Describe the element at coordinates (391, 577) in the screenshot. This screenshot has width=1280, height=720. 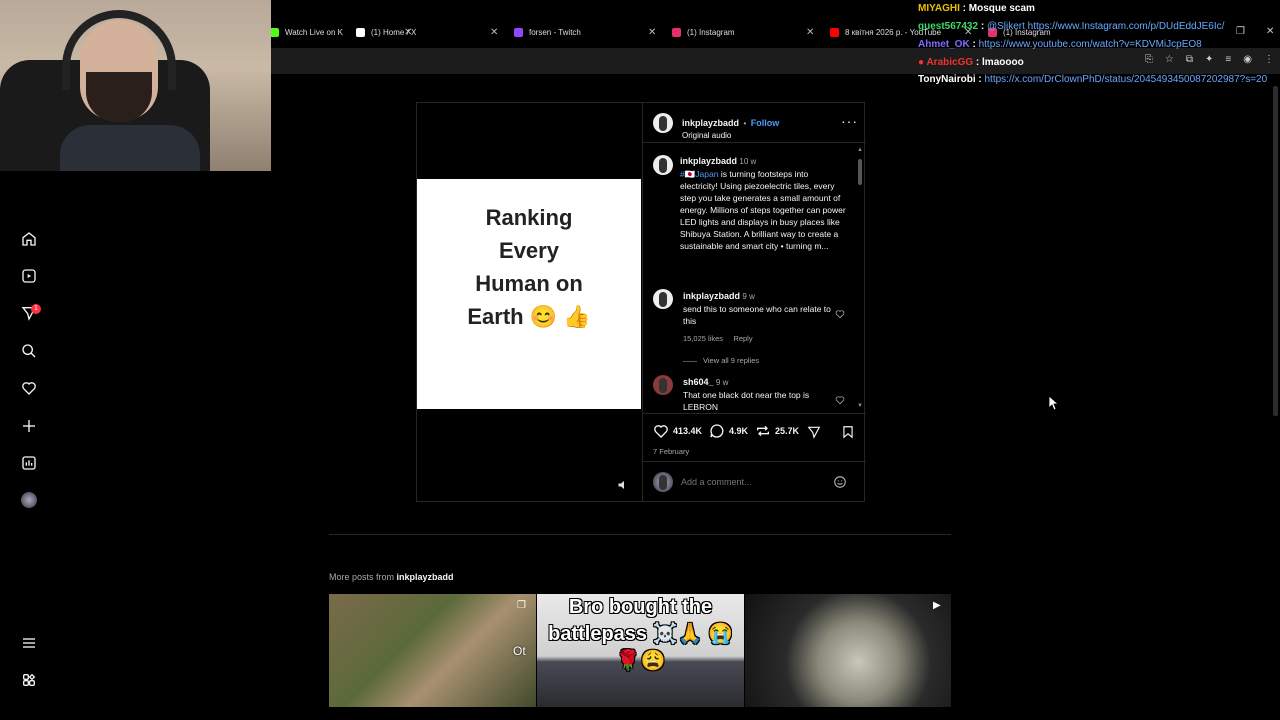
I see `more-posts-heading: More posts from inkplayzbadd` at that location.